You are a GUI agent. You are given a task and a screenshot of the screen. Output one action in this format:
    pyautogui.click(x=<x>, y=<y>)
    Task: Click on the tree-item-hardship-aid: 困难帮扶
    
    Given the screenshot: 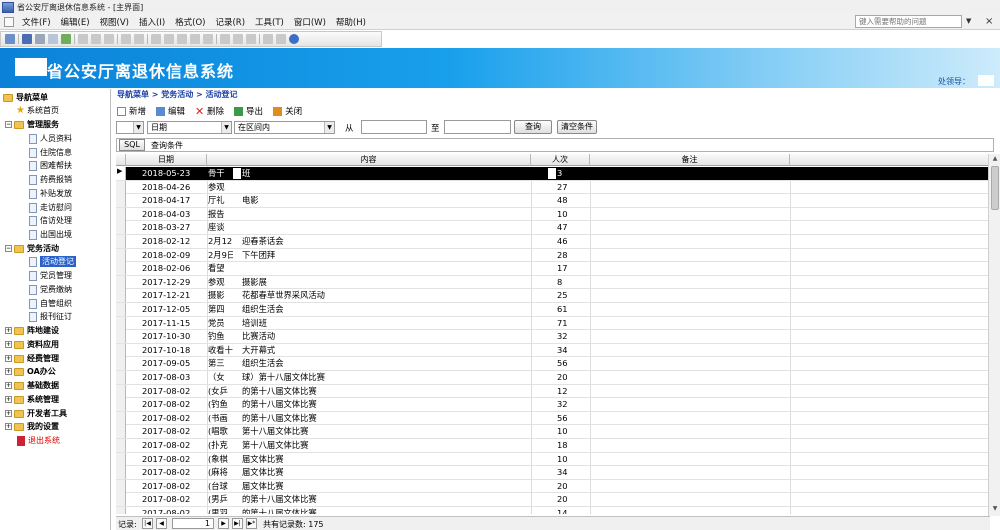 What is the action you would take?
    pyautogui.click(x=50, y=165)
    